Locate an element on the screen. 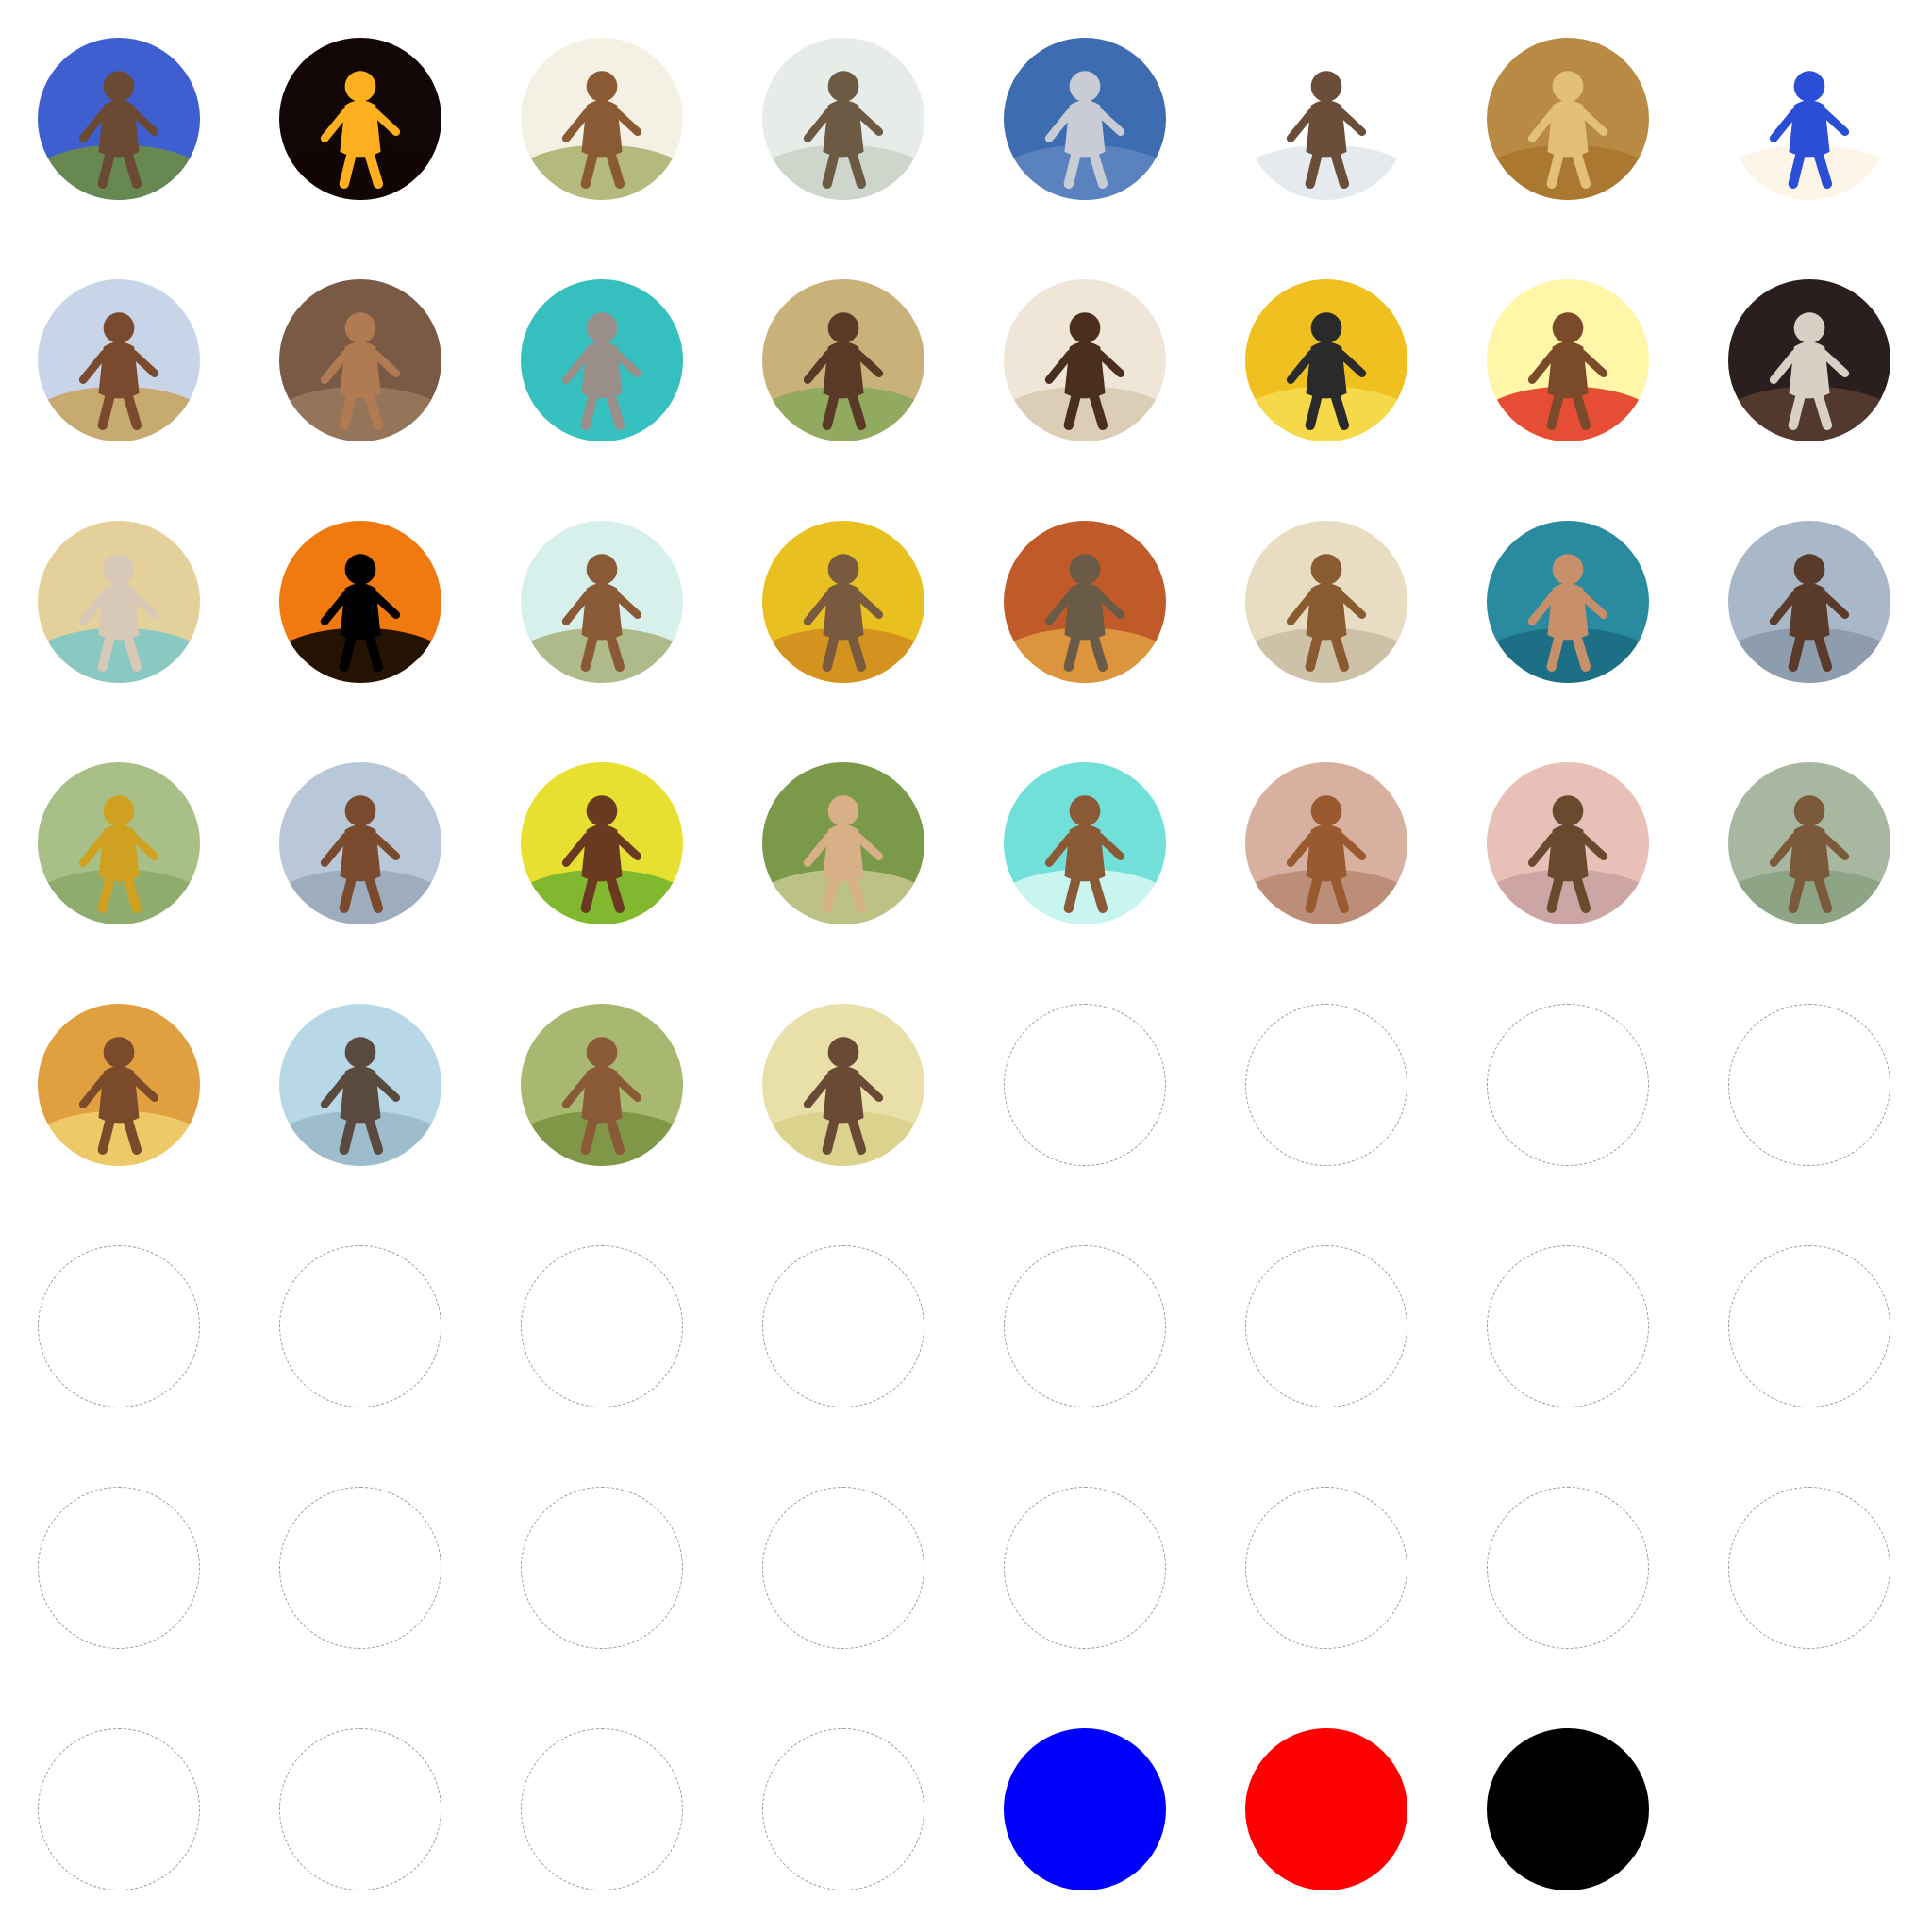  hominid-profile-icon is located at coordinates (843, 360).